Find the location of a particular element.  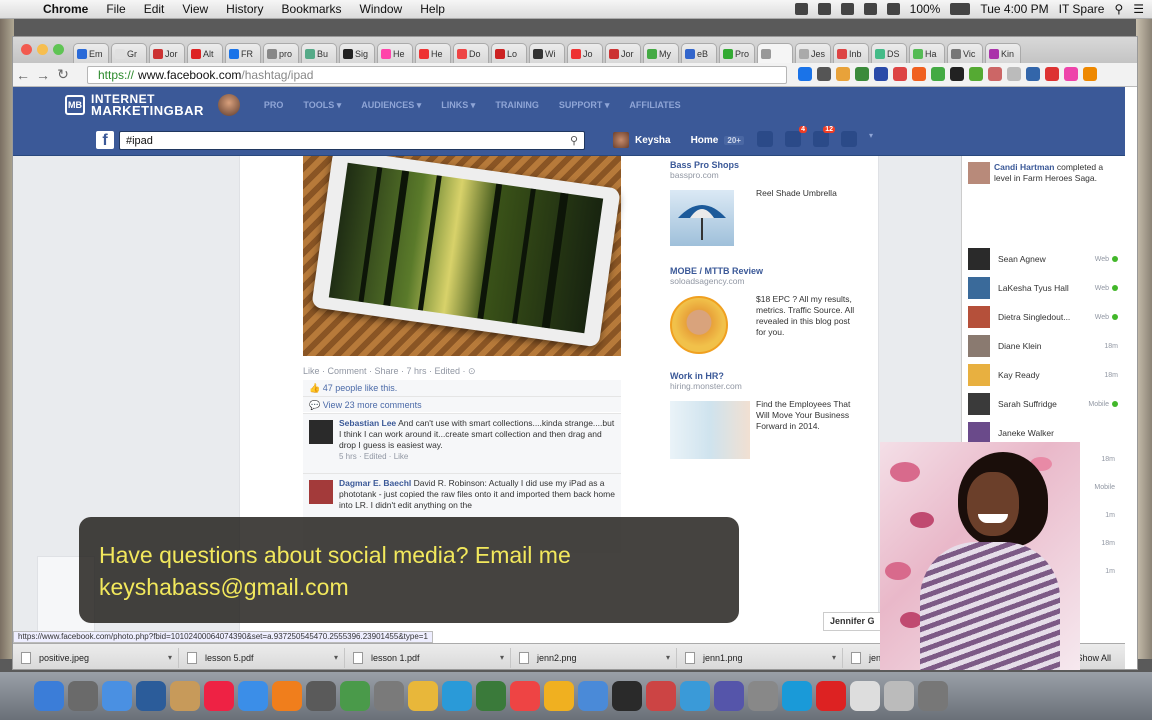

back-icon: ← is located at coordinates (23, 75).